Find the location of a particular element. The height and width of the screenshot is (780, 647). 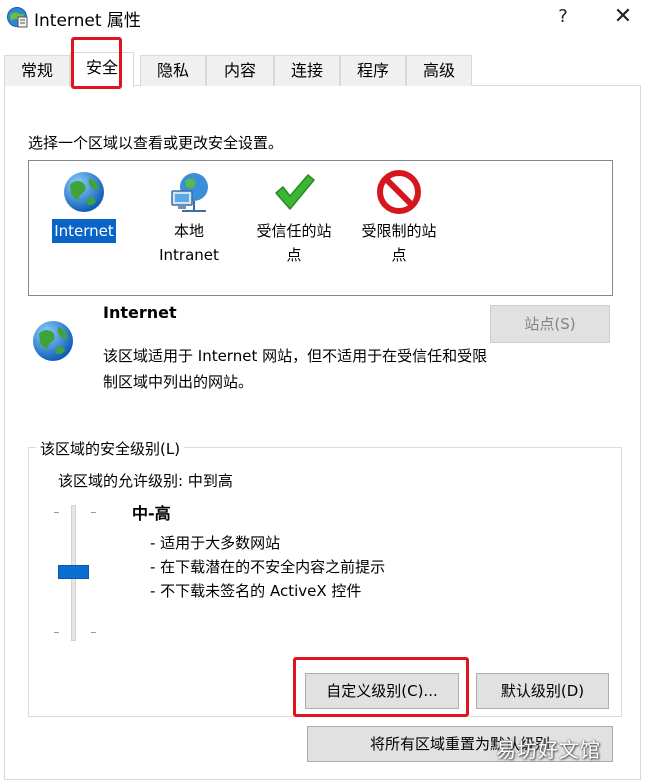

zone-local-intranet: 本地 Intranet is located at coordinates (189, 218).